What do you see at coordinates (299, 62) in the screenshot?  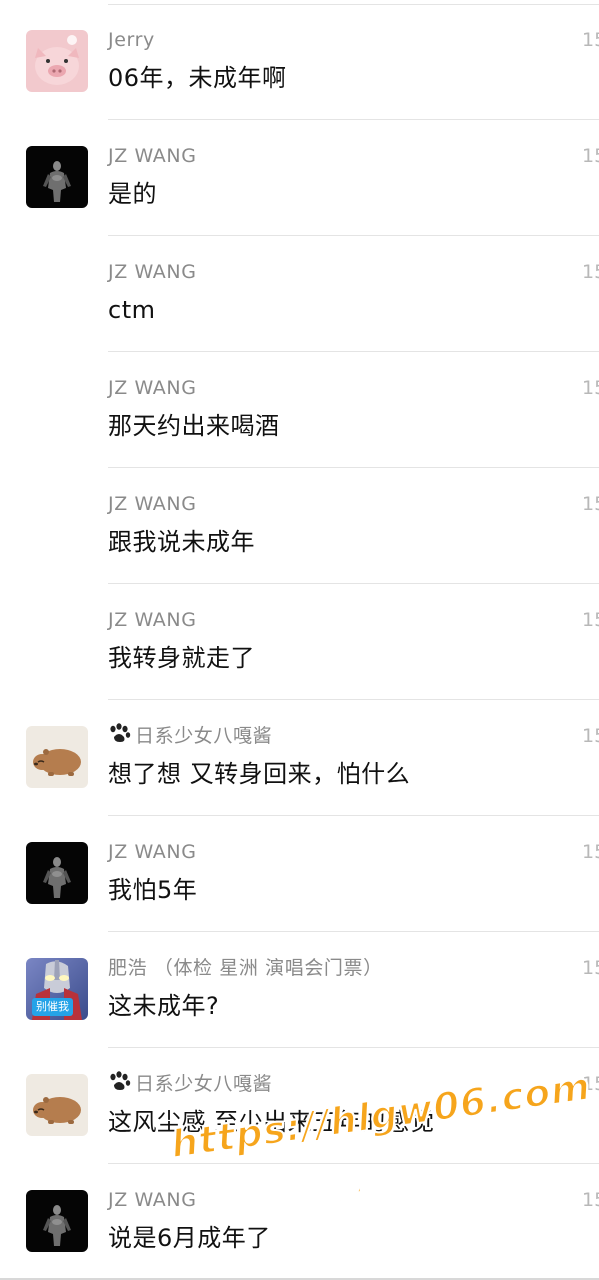 I see `message-row: Jerry 06年，未成年啊 15` at bounding box center [299, 62].